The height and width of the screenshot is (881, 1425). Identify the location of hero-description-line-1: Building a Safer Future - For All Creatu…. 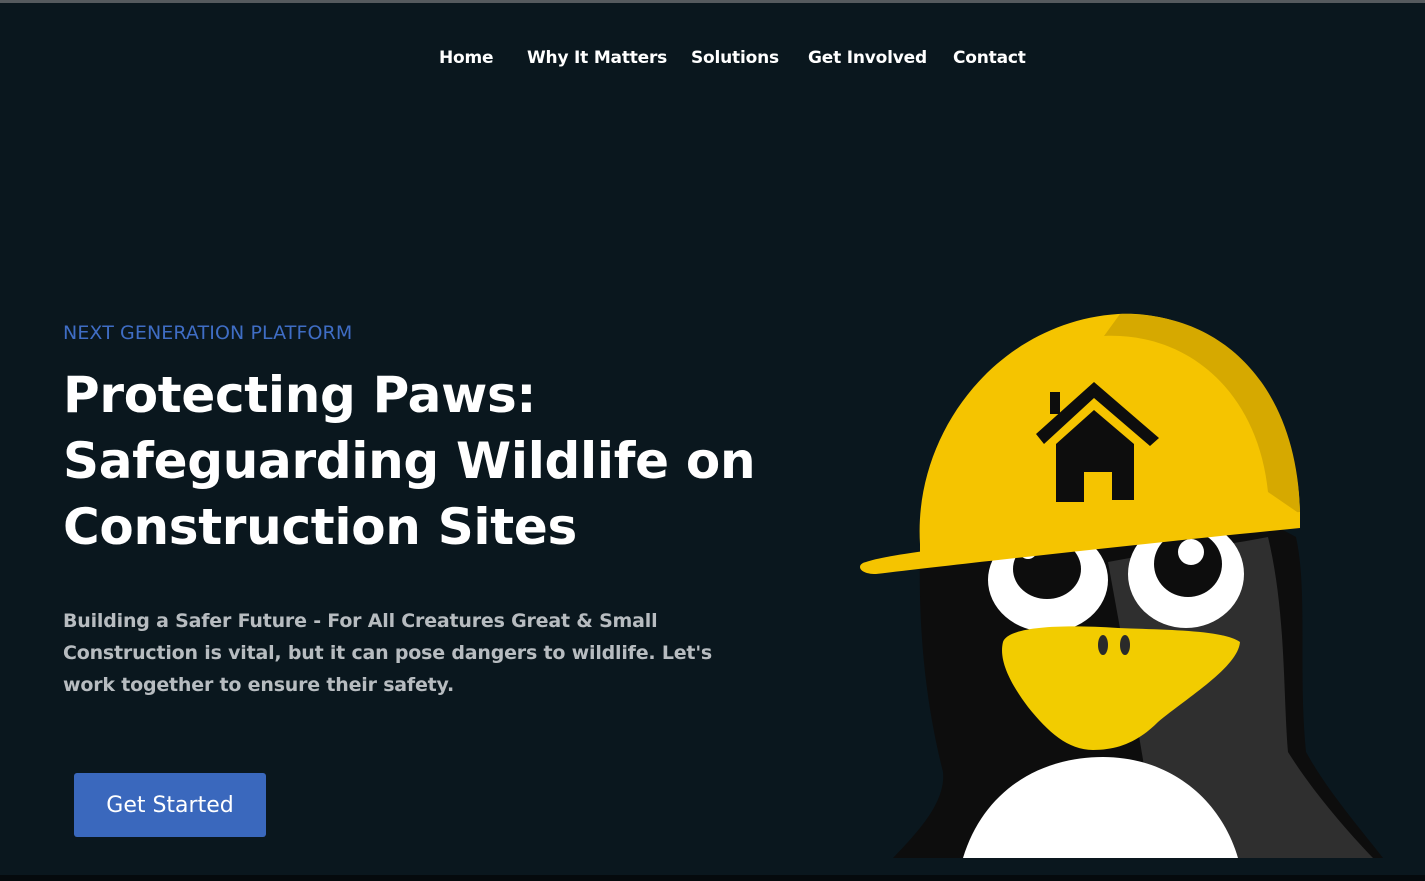
(360, 621).